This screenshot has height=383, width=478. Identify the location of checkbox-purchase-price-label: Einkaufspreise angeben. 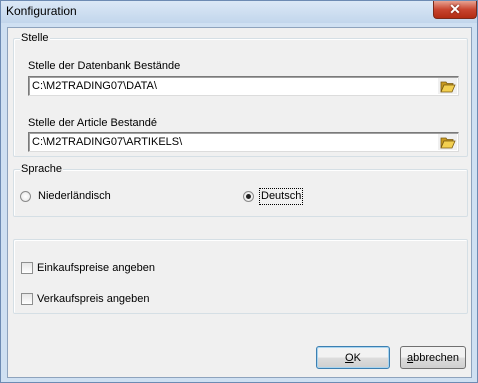
(96, 268).